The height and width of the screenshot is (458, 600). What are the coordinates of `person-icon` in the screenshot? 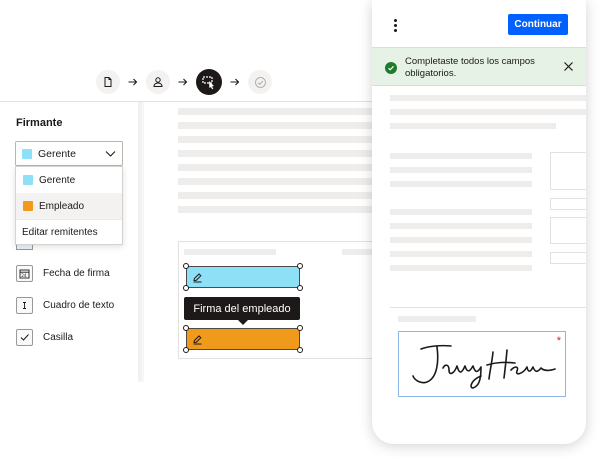 It's located at (158, 82).